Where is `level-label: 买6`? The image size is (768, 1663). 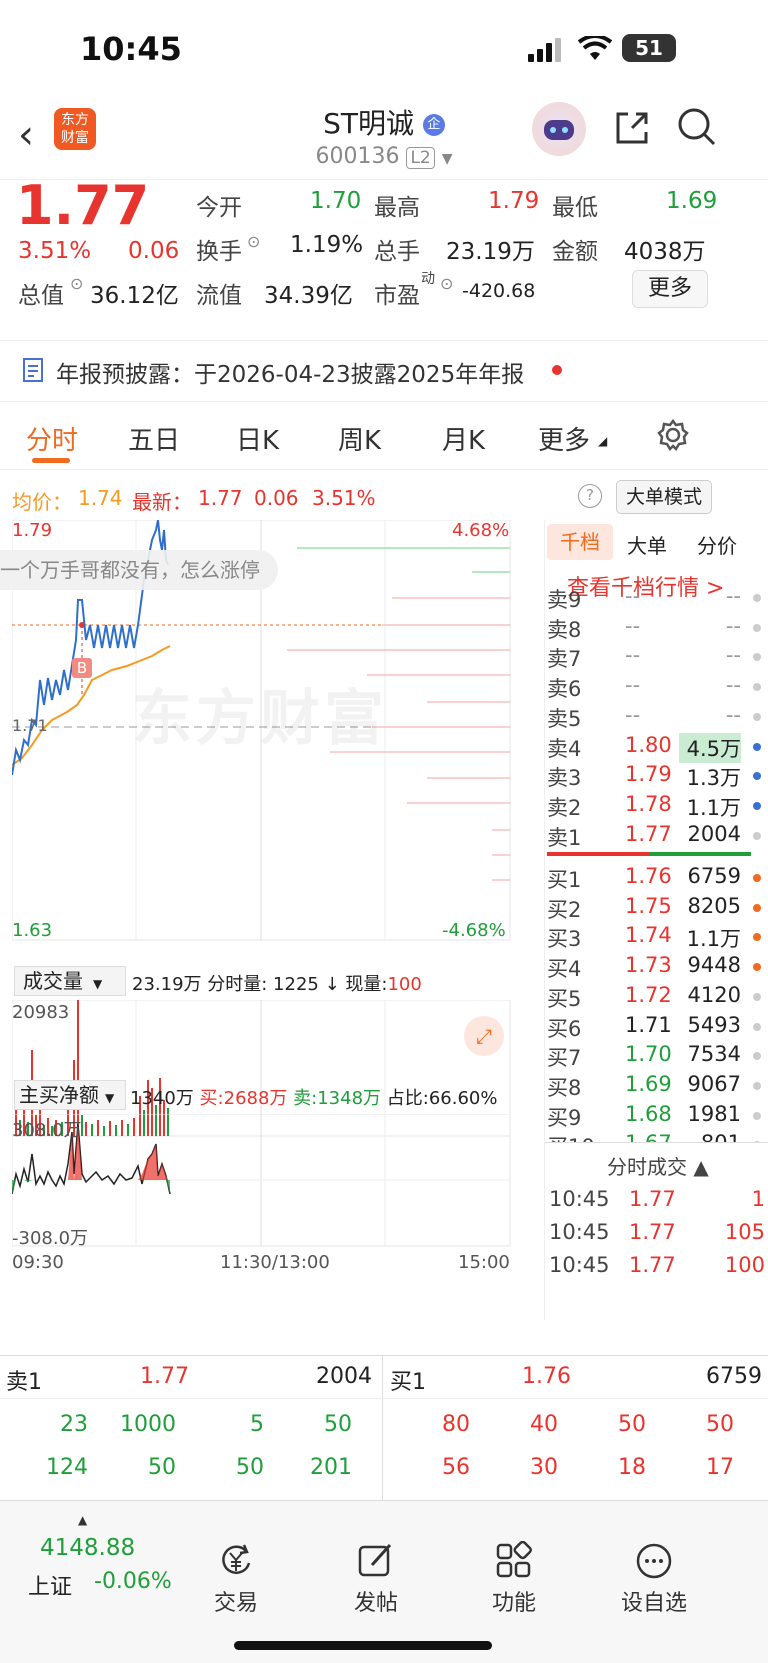
level-label: 买6 is located at coordinates (564, 1028).